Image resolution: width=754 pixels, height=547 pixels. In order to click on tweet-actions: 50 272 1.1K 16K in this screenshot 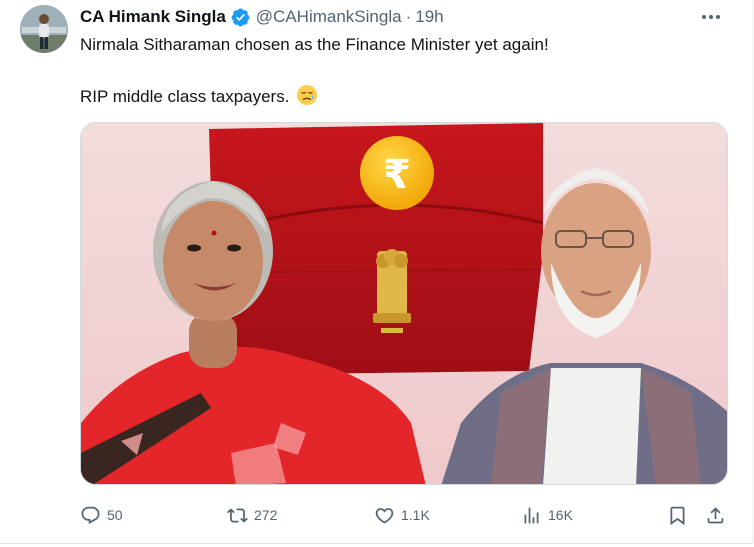, I will do `click(405, 515)`.